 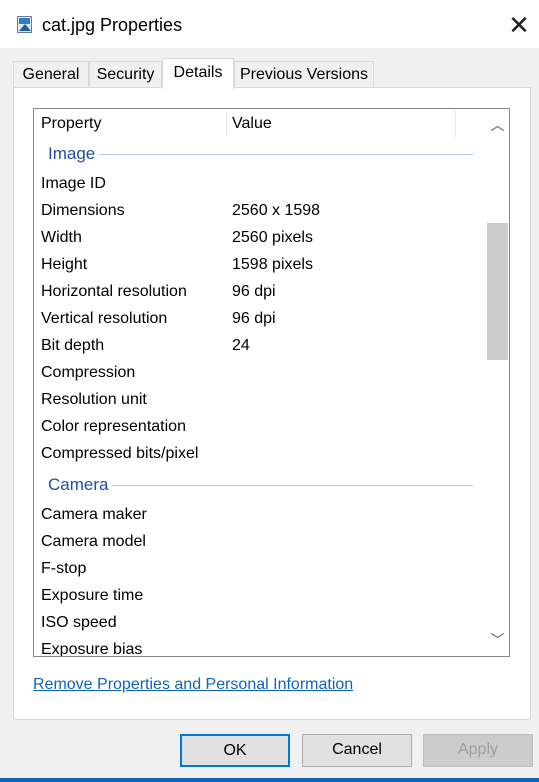 I want to click on scroll-down-icon: ﹀, so click(x=497, y=640).